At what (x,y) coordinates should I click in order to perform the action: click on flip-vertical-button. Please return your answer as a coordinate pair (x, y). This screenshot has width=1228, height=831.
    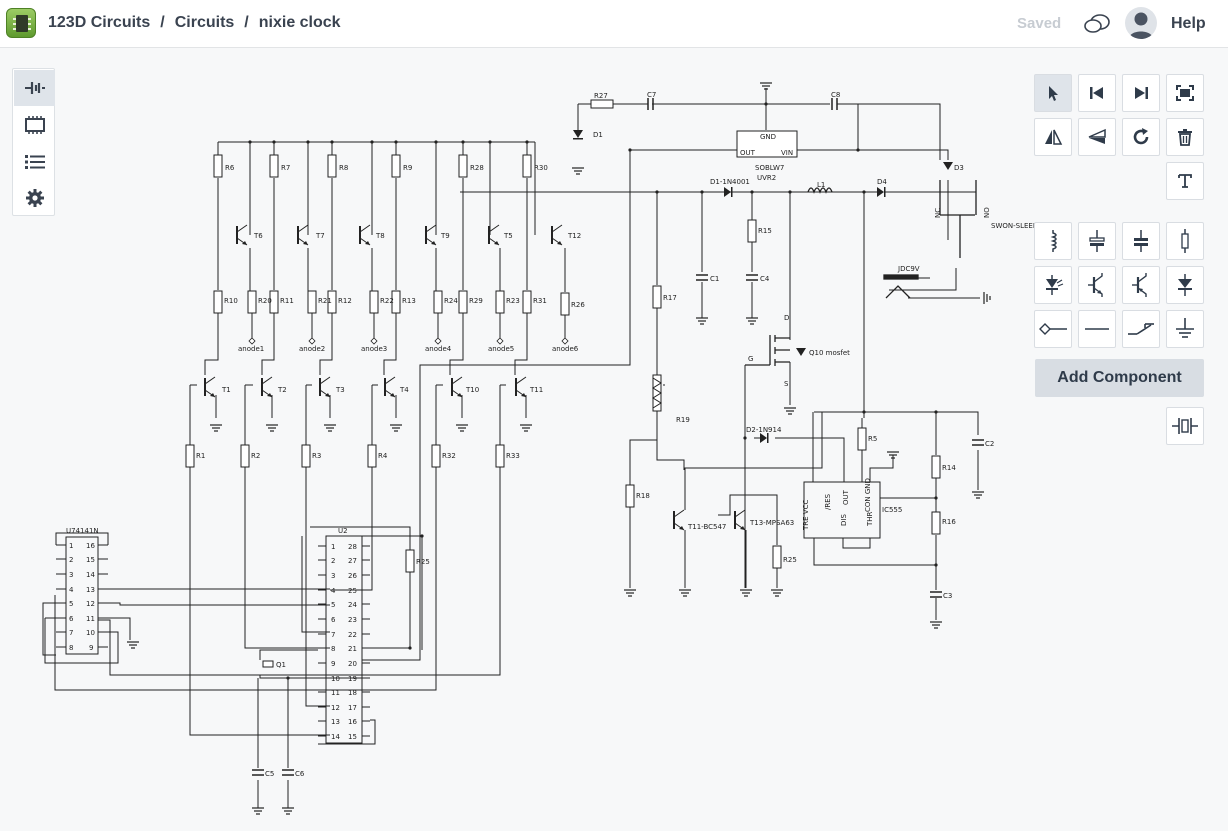
    Looking at the image, I should click on (1097, 137).